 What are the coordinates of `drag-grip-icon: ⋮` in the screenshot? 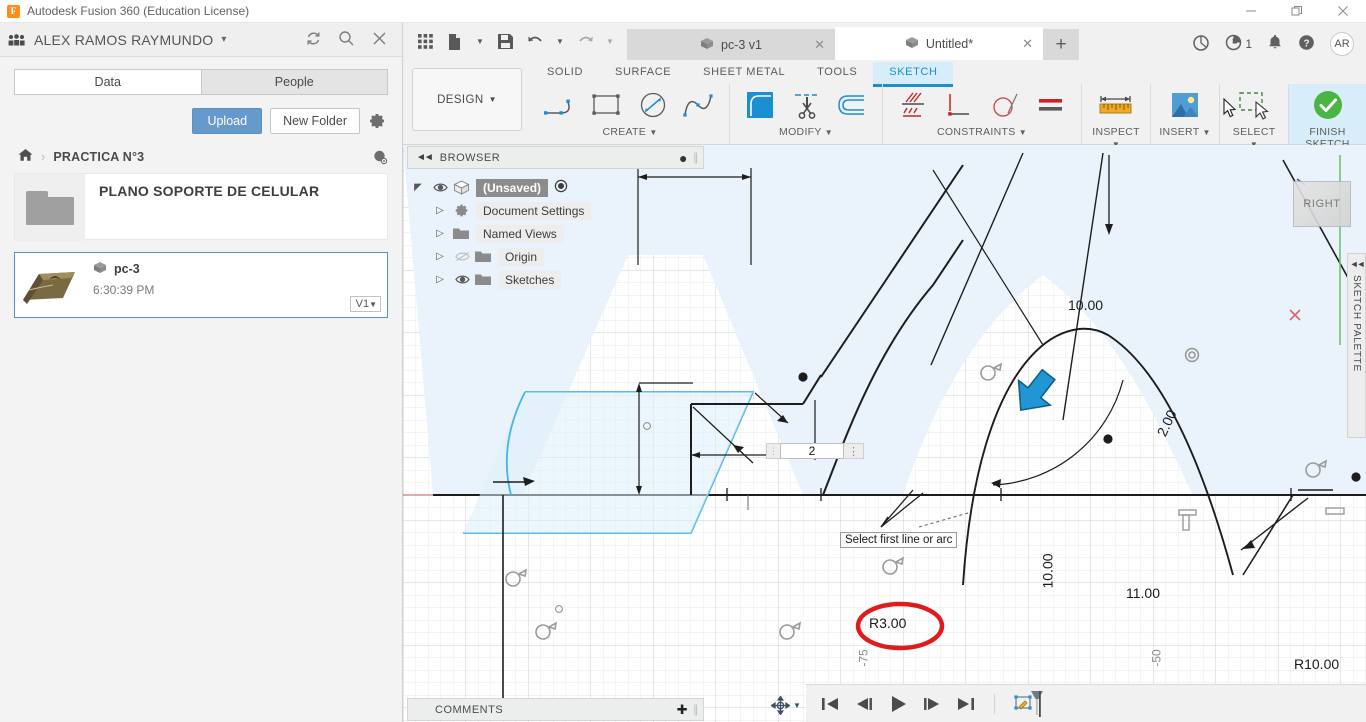 It's located at (773, 451).